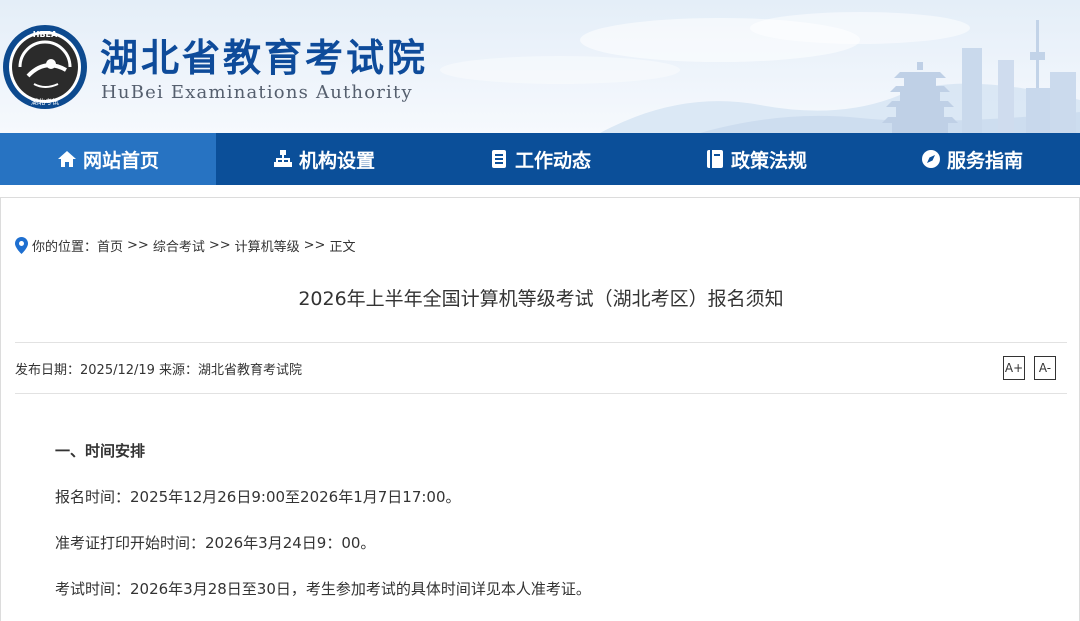 Image resolution: width=1080 pixels, height=621 pixels. Describe the element at coordinates (267, 245) in the screenshot. I see `breadcrumb-computer: 计算机等级` at that location.